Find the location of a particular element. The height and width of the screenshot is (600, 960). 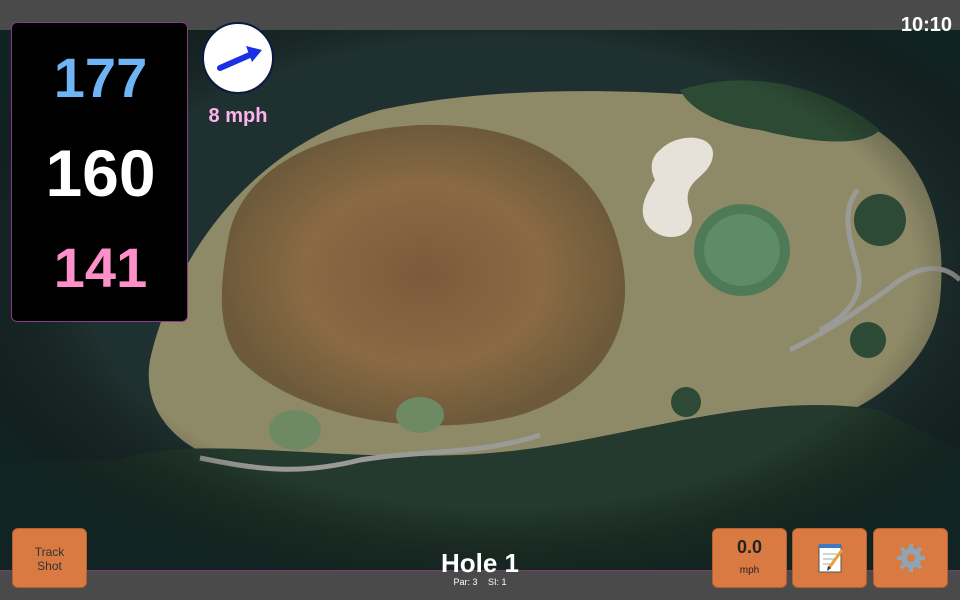

speed-value: 0.0 is located at coordinates (749, 547).